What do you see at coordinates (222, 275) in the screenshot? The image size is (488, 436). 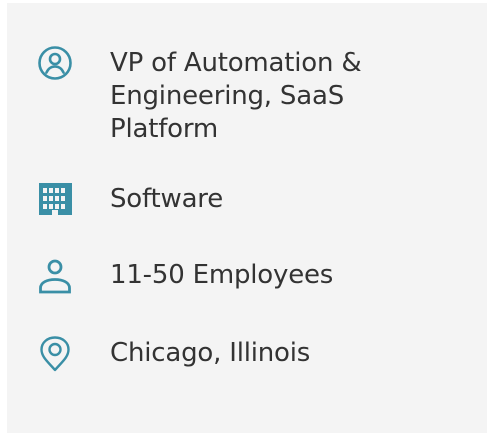 I see `company-size: 11-50 Employees` at bounding box center [222, 275].